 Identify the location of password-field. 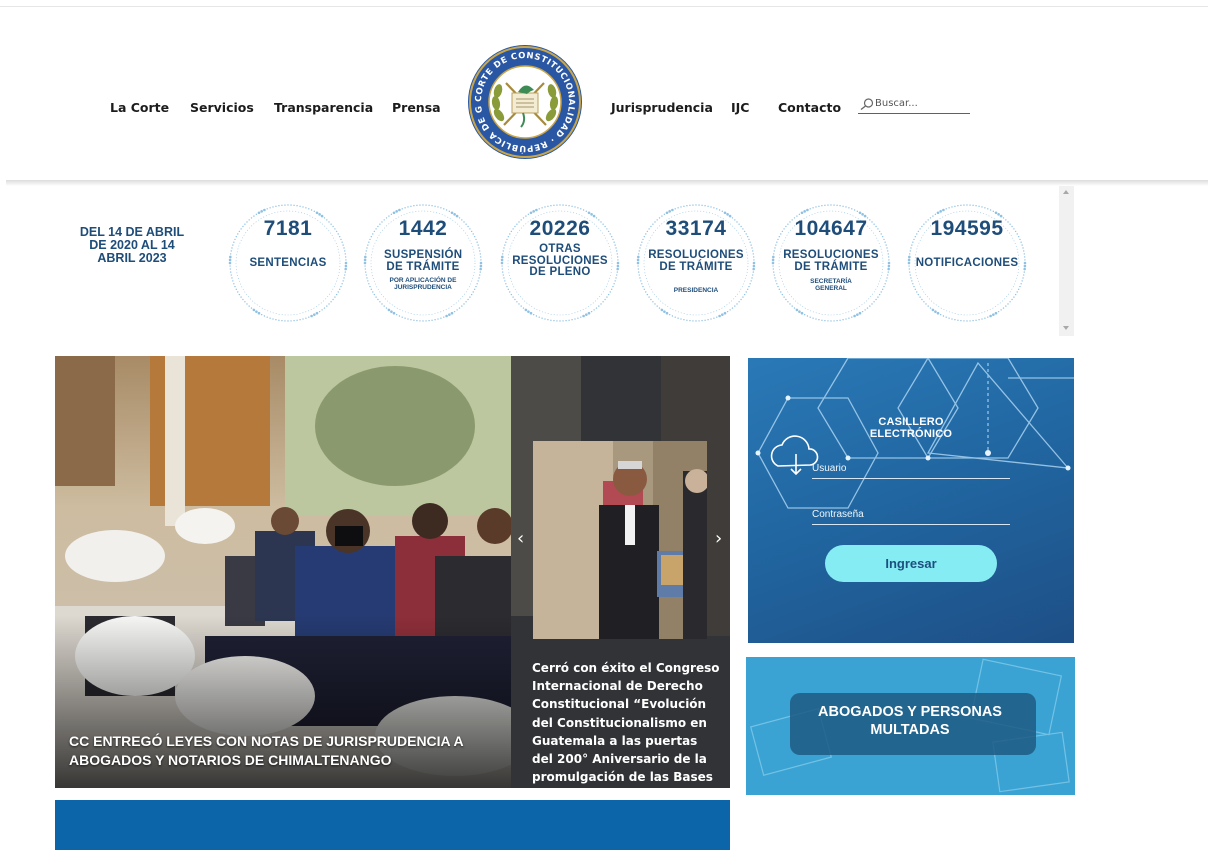
(911, 515).